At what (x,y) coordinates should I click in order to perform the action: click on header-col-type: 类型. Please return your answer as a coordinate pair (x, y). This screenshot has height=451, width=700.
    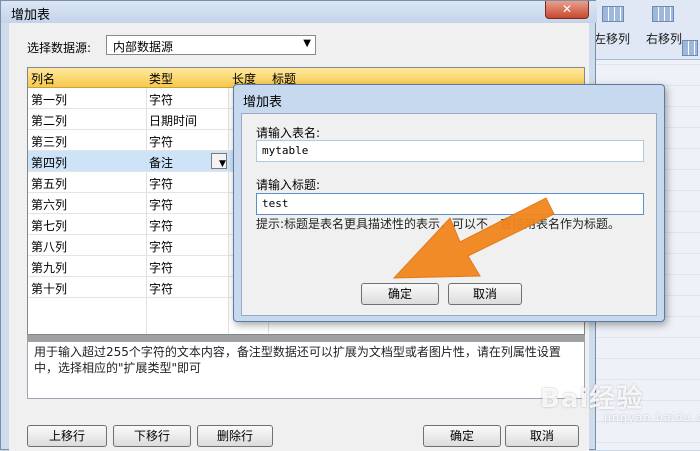
    Looking at the image, I should click on (161, 78).